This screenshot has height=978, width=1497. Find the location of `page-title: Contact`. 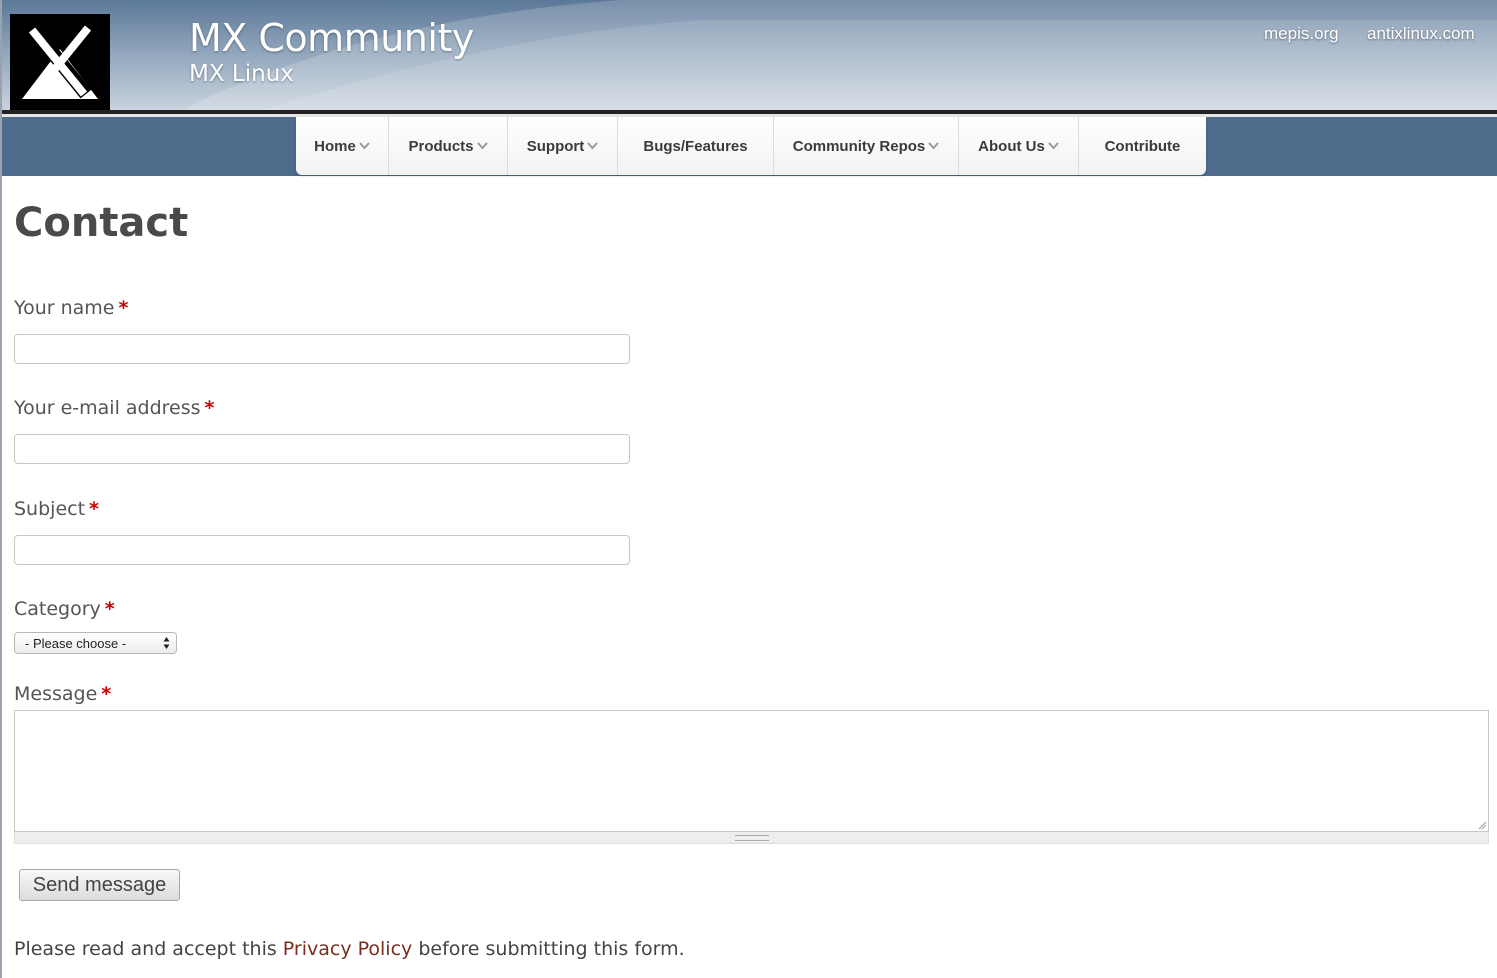

page-title: Contact is located at coordinates (101, 223).